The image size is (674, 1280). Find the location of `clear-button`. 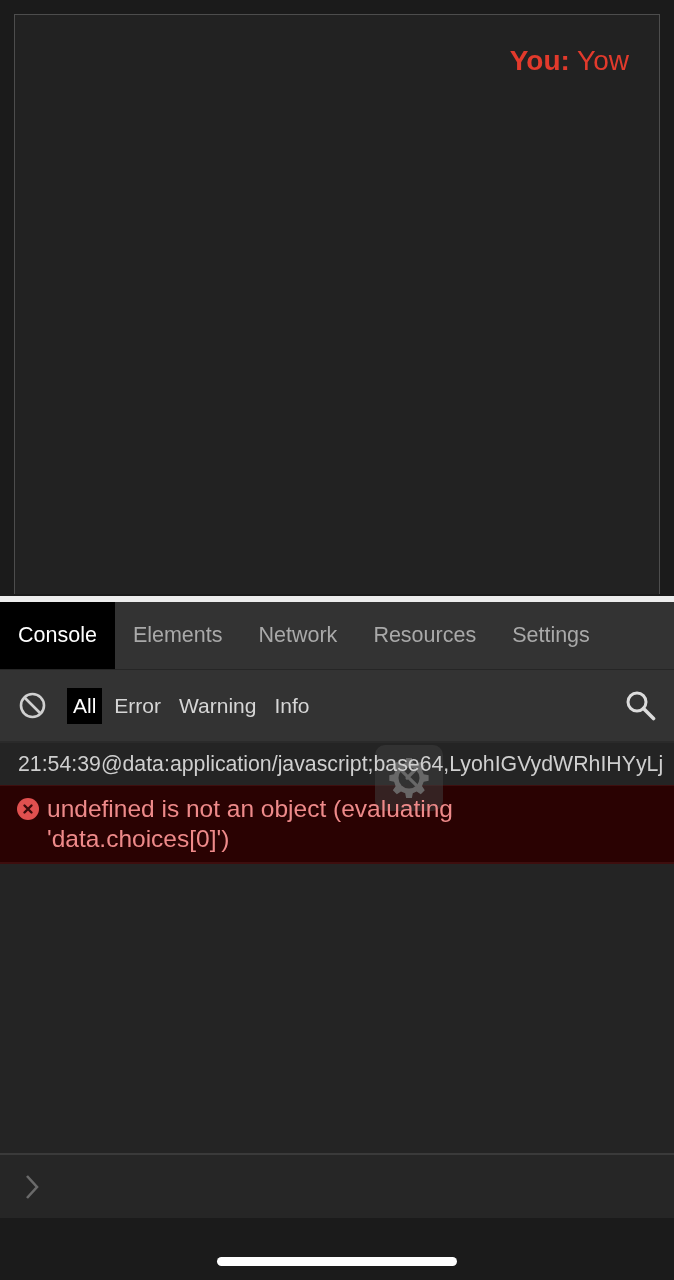

clear-button is located at coordinates (32, 705).